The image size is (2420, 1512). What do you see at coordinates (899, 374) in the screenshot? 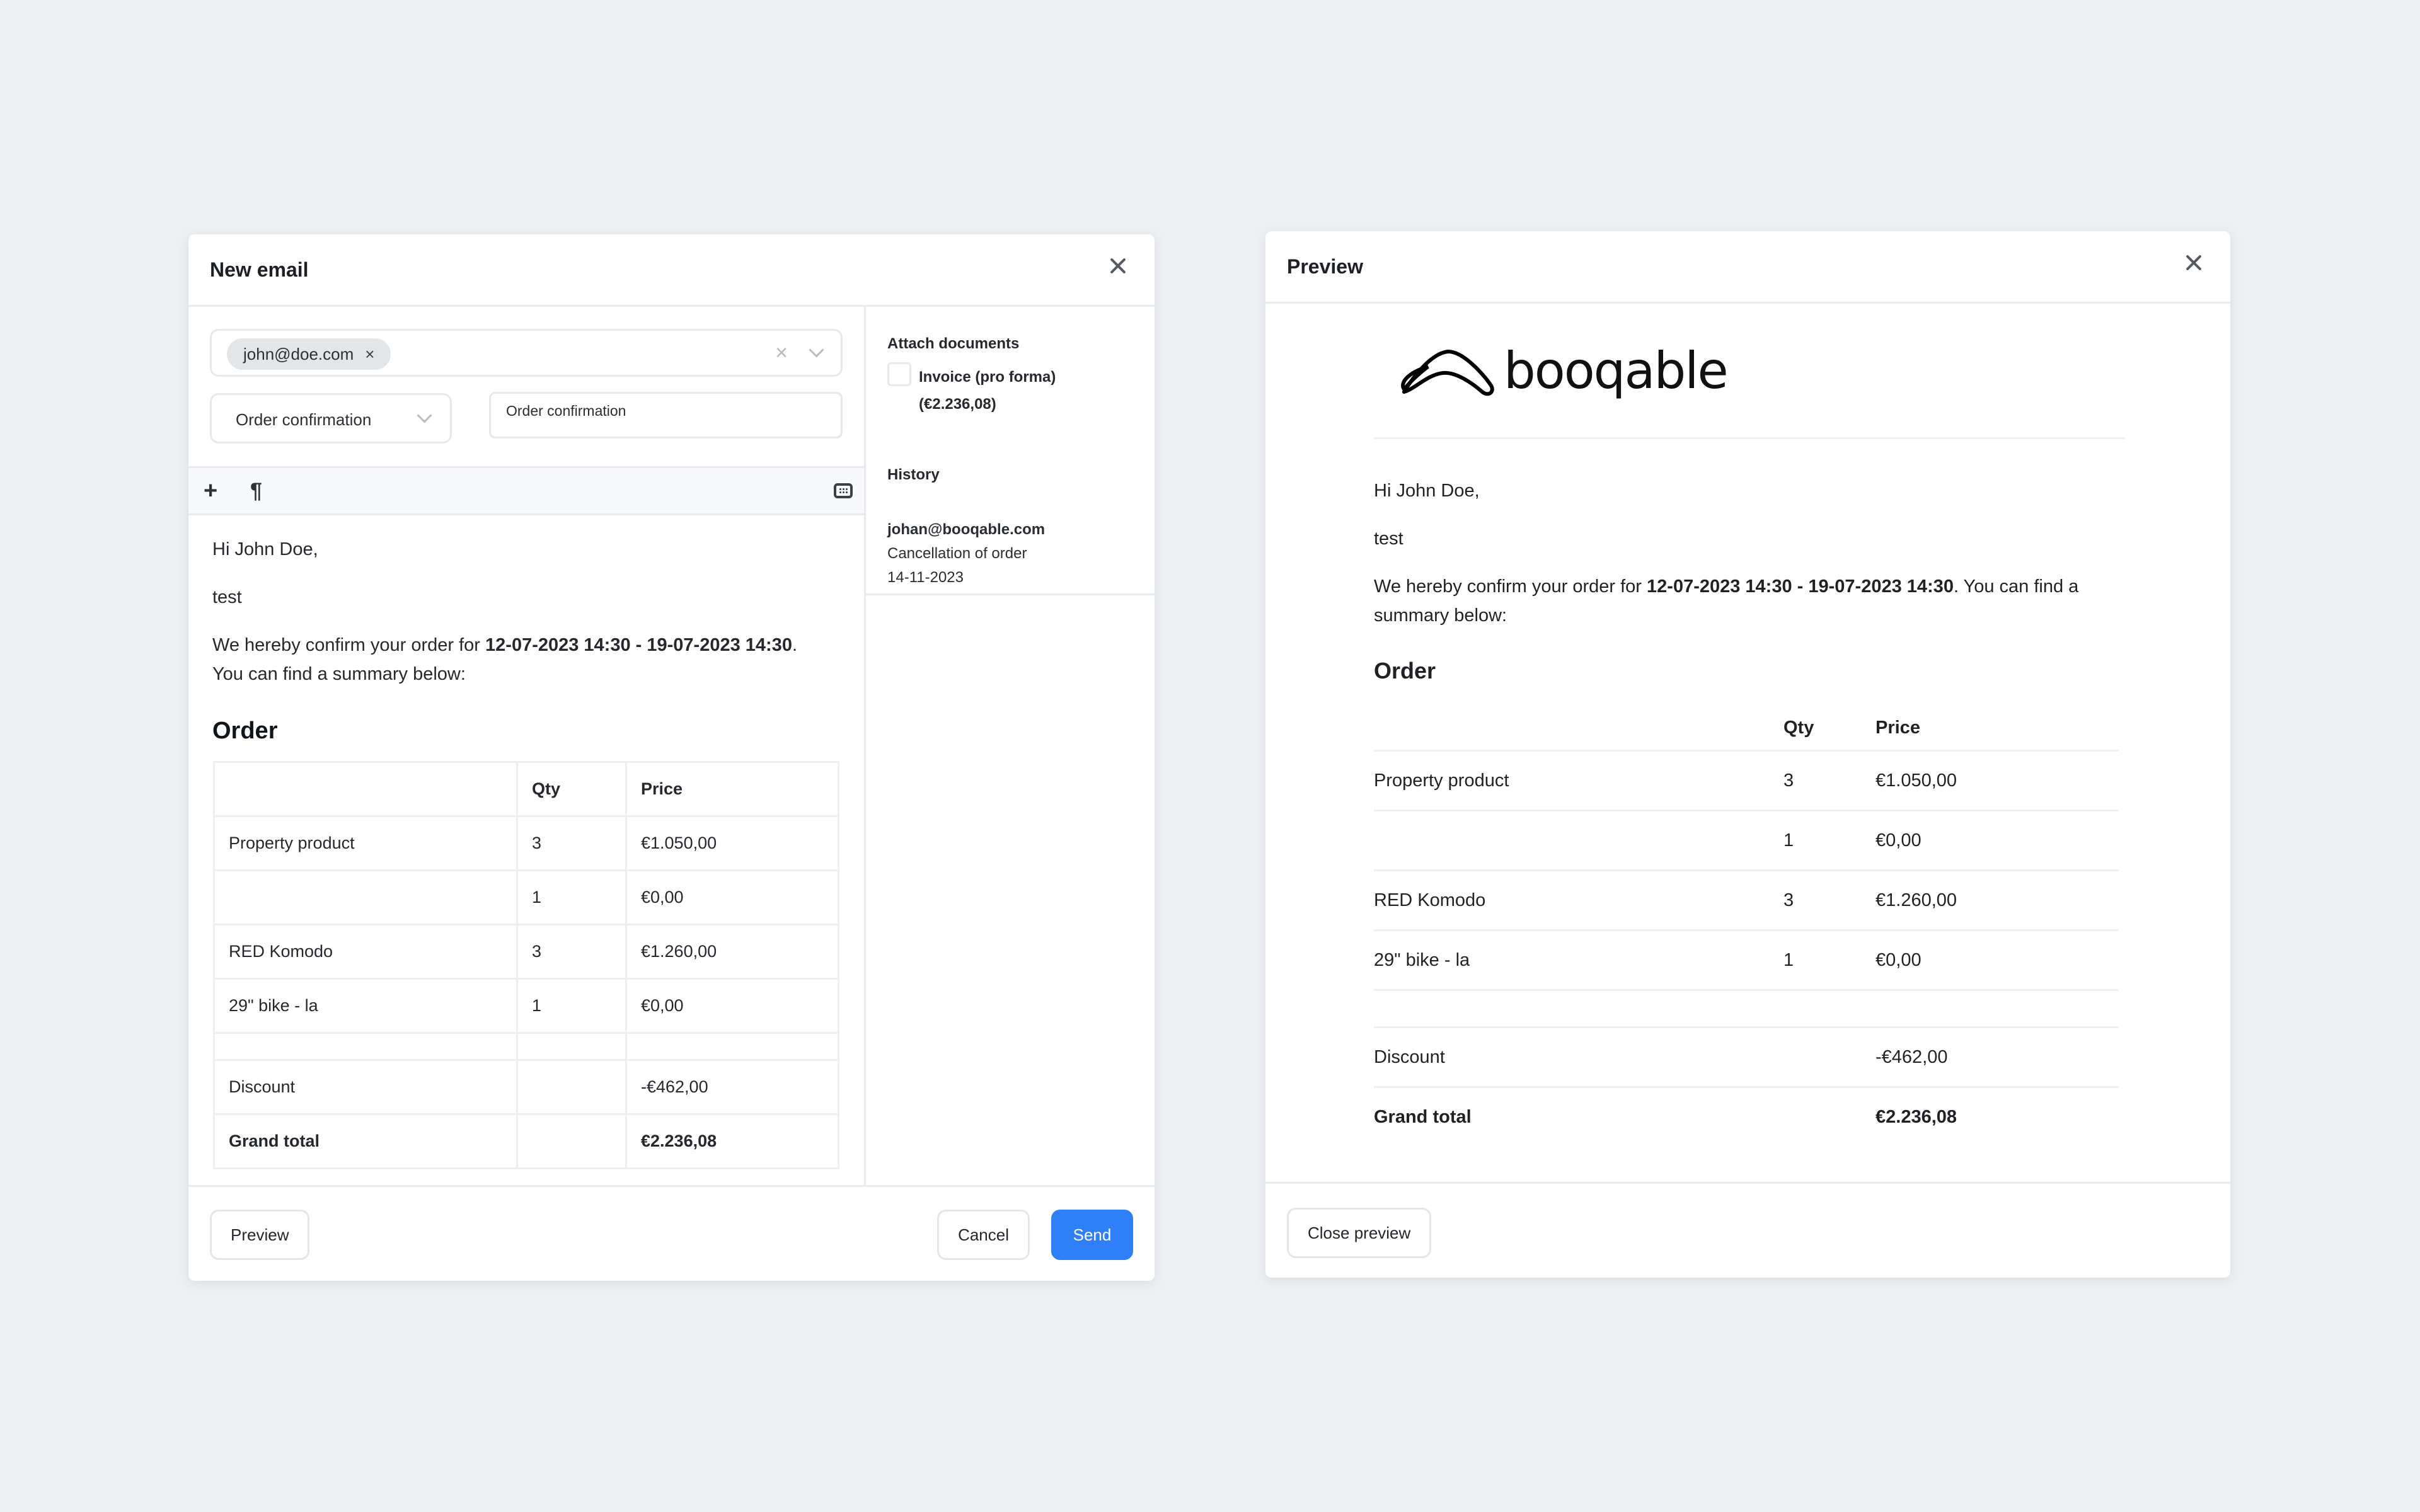
I see `invoice-checkbox` at bounding box center [899, 374].